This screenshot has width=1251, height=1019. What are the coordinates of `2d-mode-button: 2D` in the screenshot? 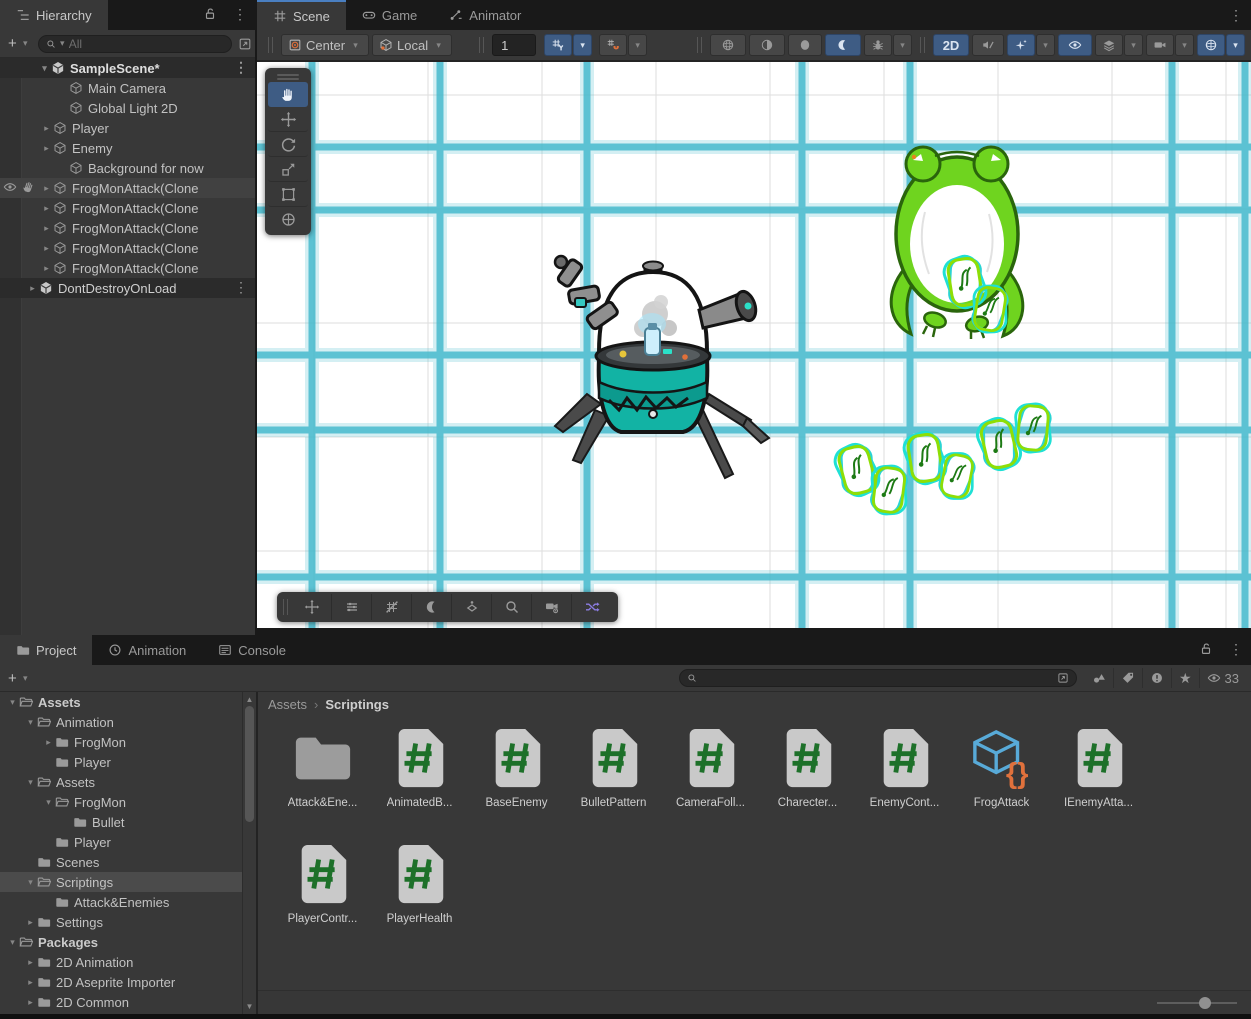 It's located at (951, 45).